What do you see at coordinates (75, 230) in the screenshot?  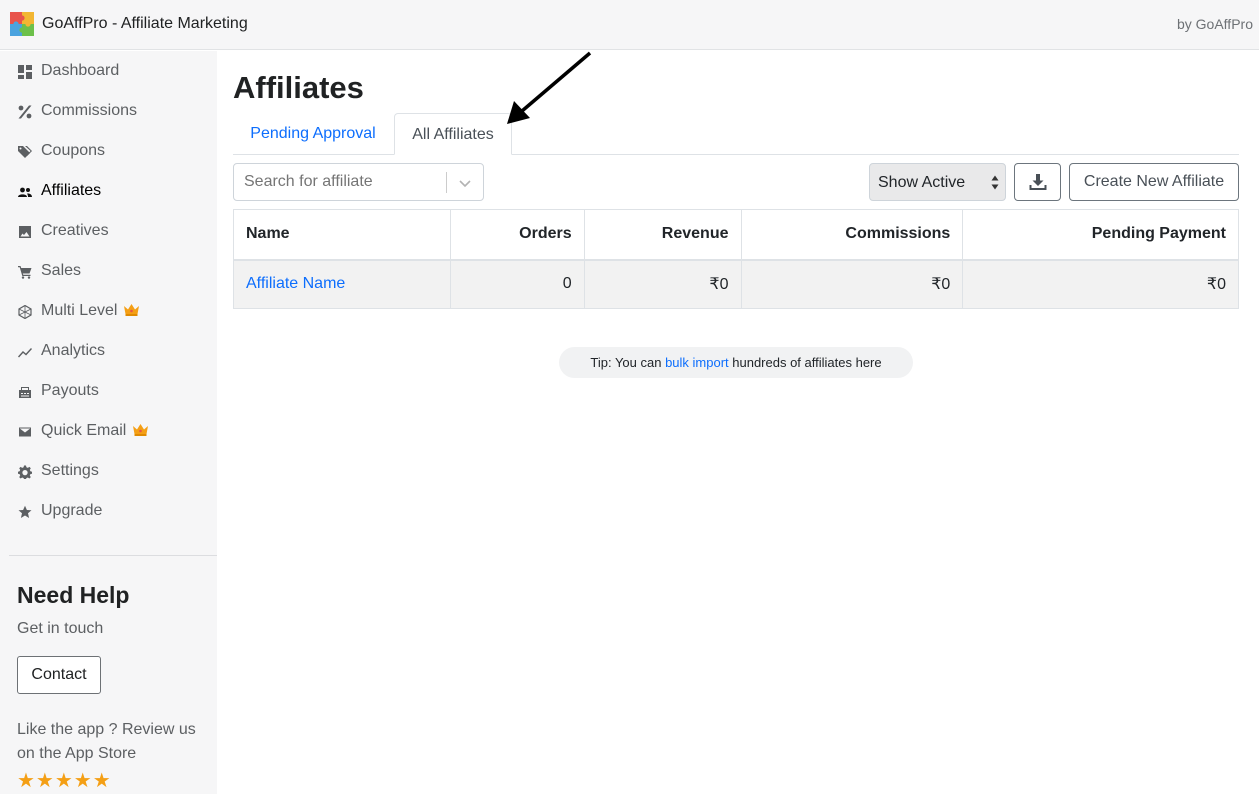 I see `sidebar-item-label: Creatives` at bounding box center [75, 230].